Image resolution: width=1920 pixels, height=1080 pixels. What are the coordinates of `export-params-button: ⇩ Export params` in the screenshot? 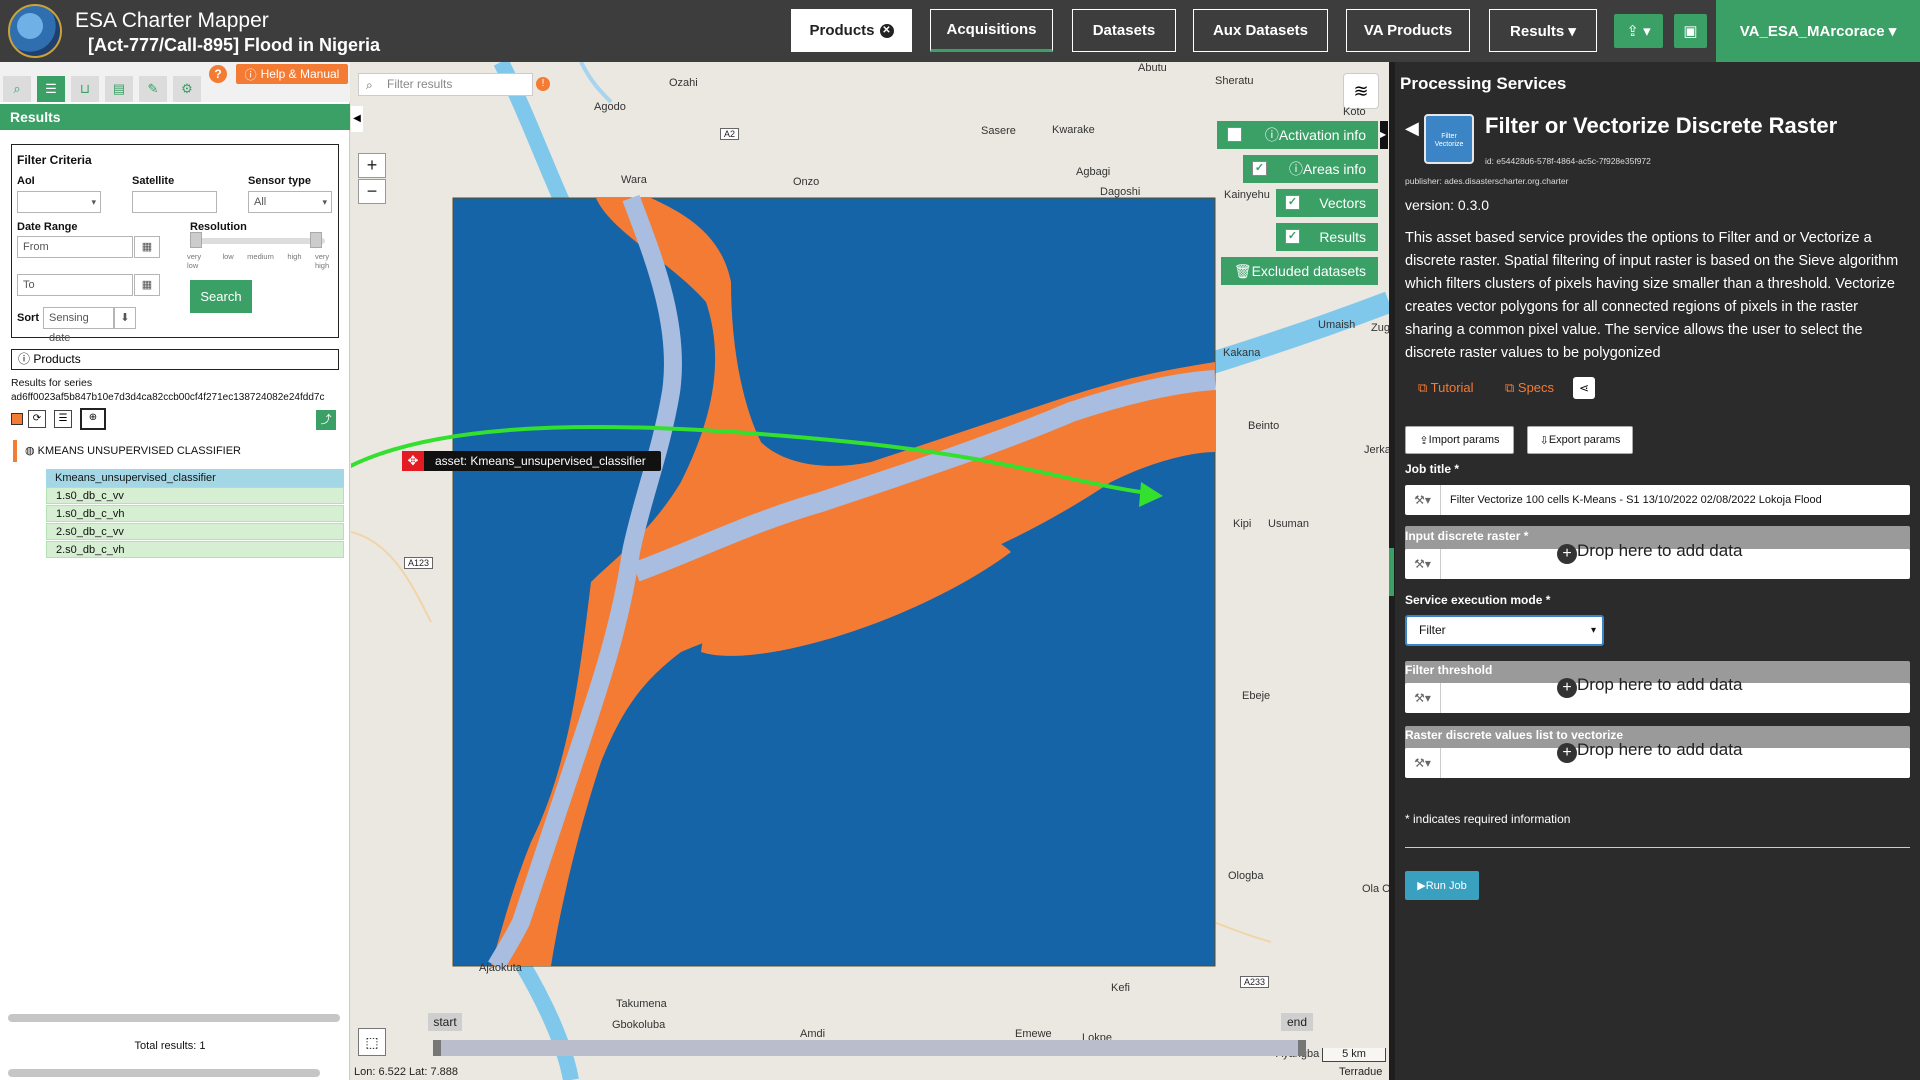 It's located at (1580, 440).